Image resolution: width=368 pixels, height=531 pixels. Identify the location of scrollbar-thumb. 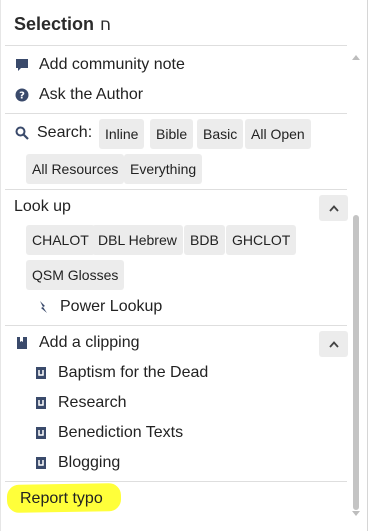
(356, 362).